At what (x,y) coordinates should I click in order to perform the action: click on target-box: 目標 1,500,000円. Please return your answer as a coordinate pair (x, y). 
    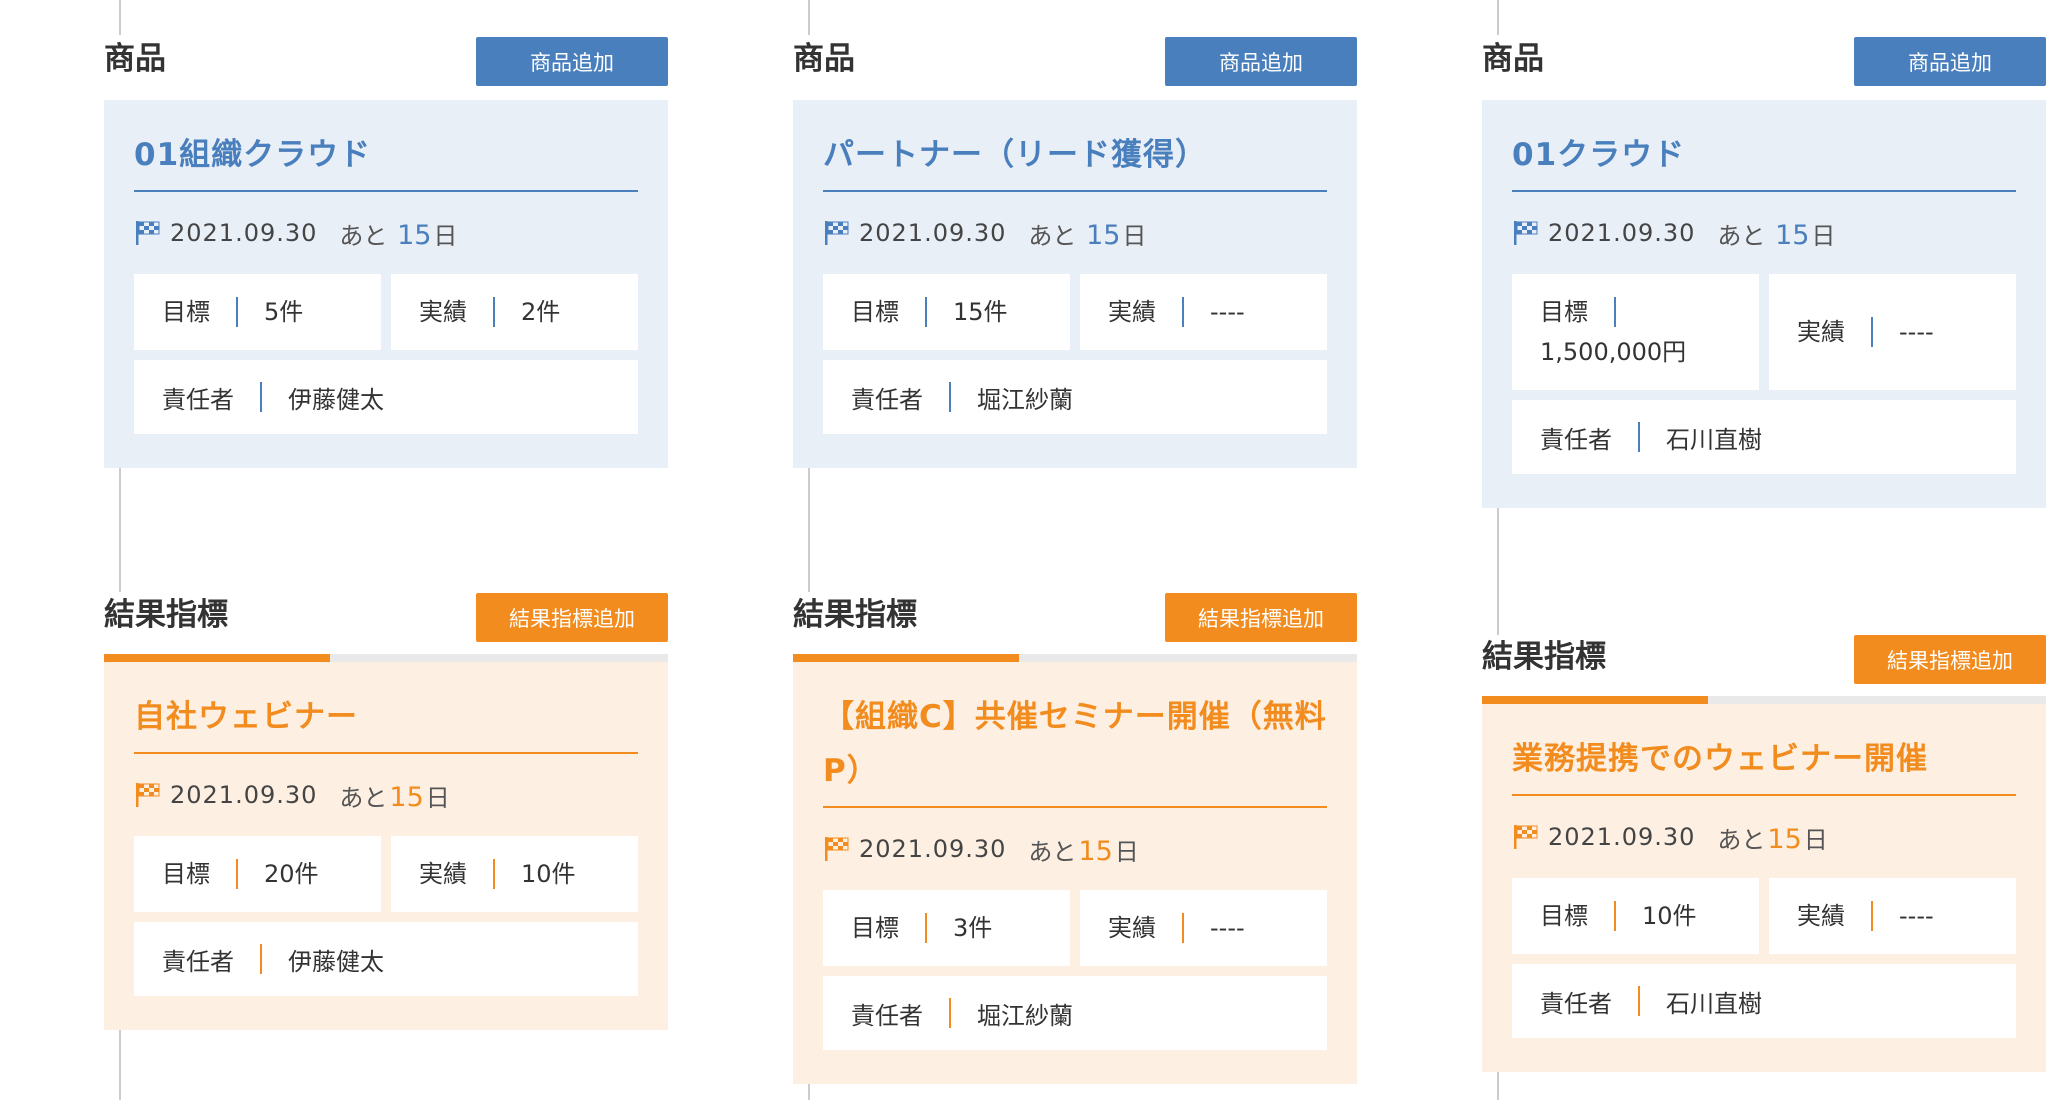
    Looking at the image, I should click on (1635, 332).